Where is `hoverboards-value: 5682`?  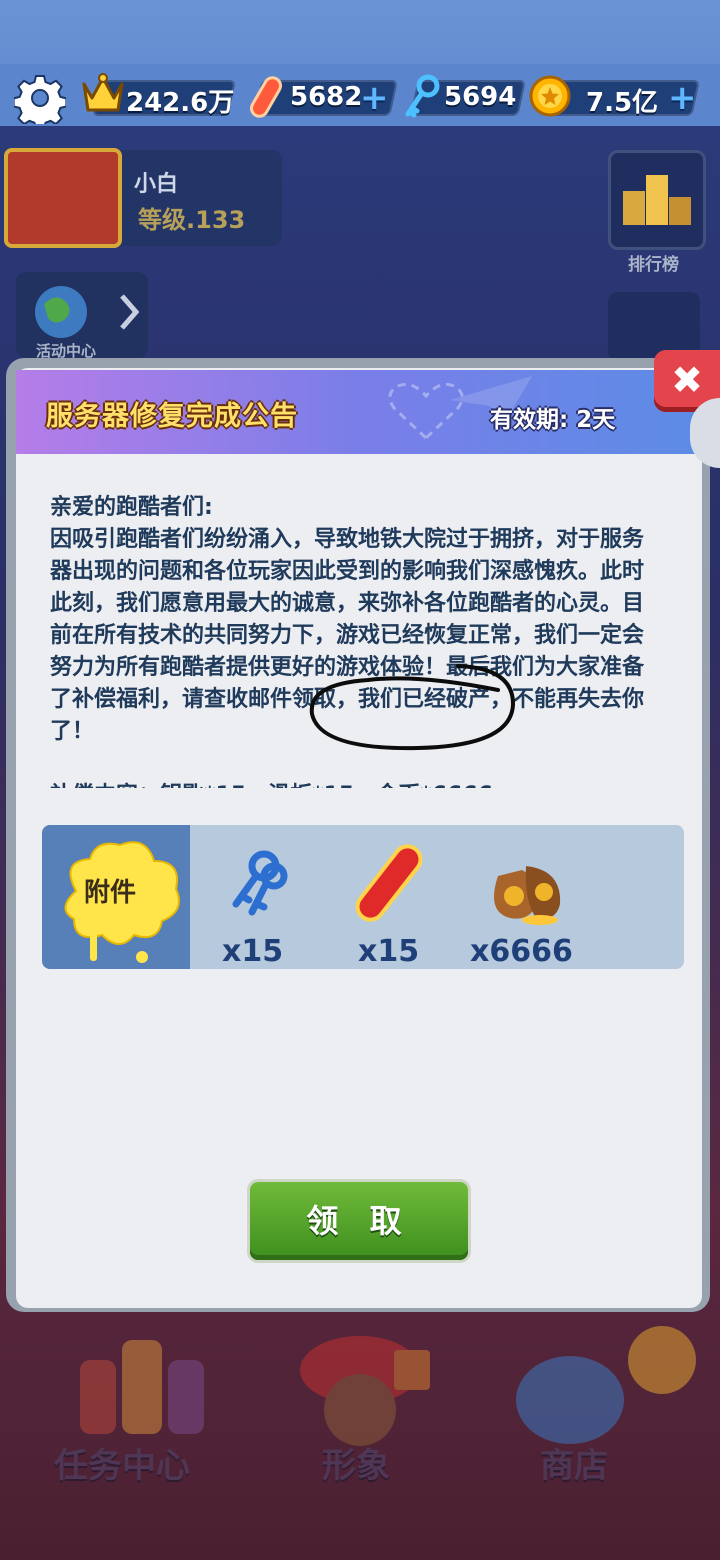 hoverboards-value: 5682 is located at coordinates (326, 97).